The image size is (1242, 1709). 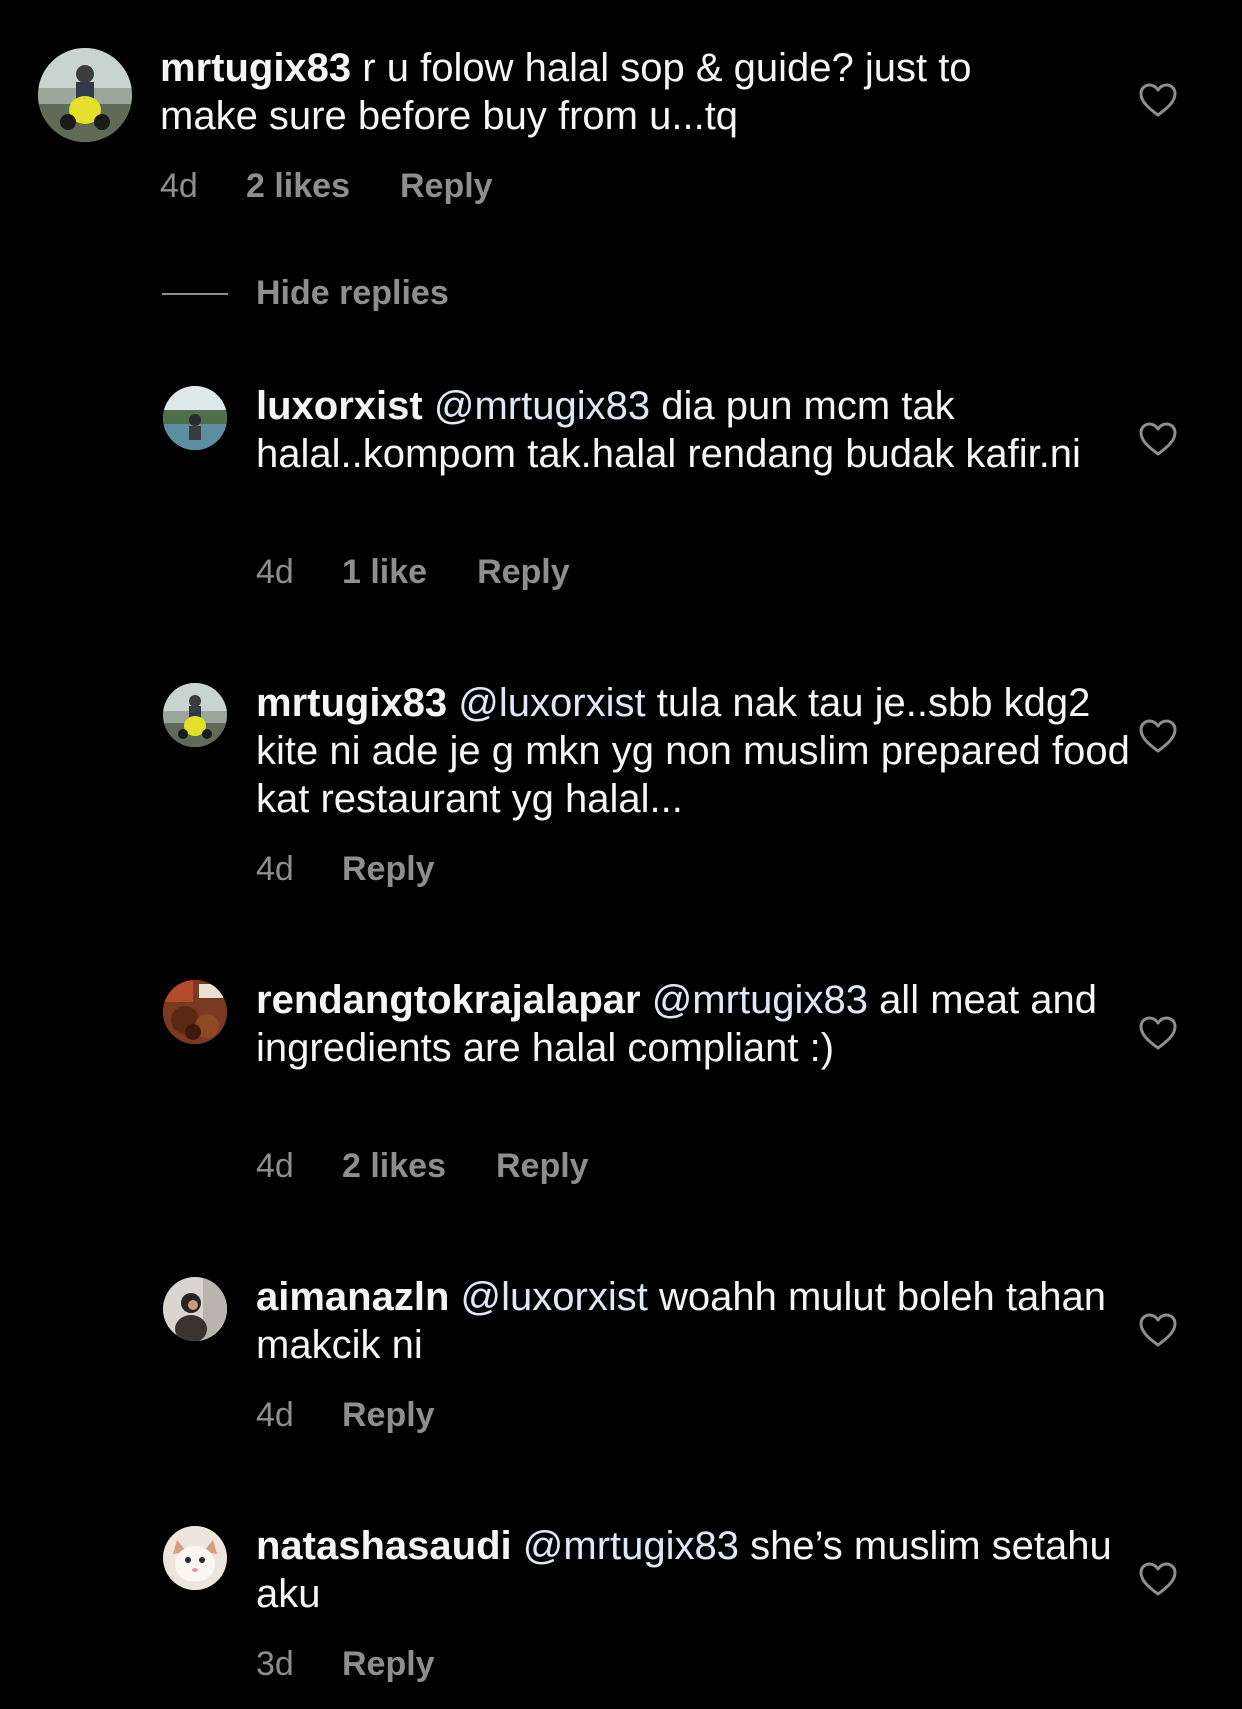 I want to click on comment-time: 3d, so click(x=275, y=1664).